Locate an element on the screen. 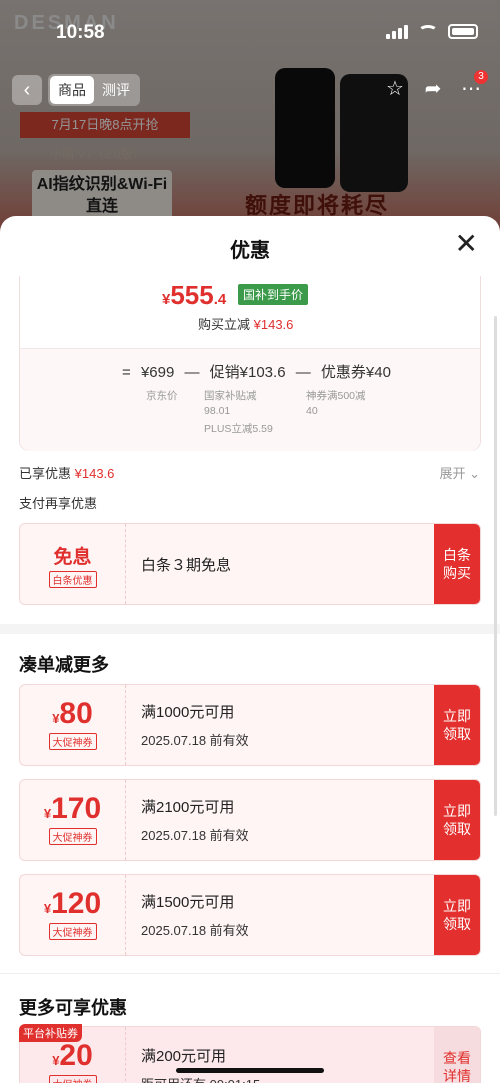  top-actions: ☆ ➦ ⋯ 3 is located at coordinates (435, 86).